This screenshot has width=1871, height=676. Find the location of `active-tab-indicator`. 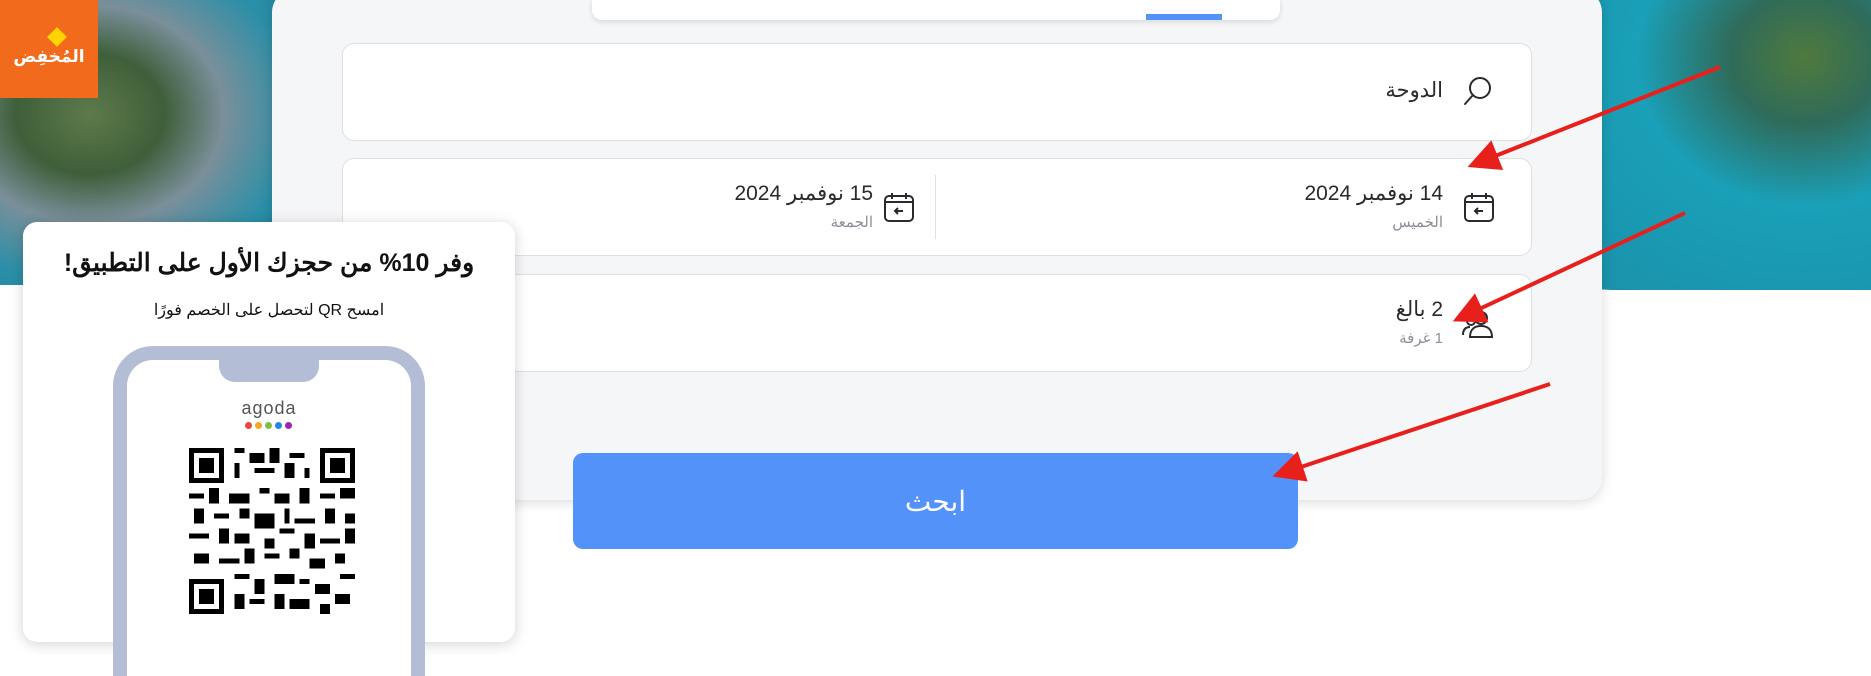

active-tab-indicator is located at coordinates (1184, 17).